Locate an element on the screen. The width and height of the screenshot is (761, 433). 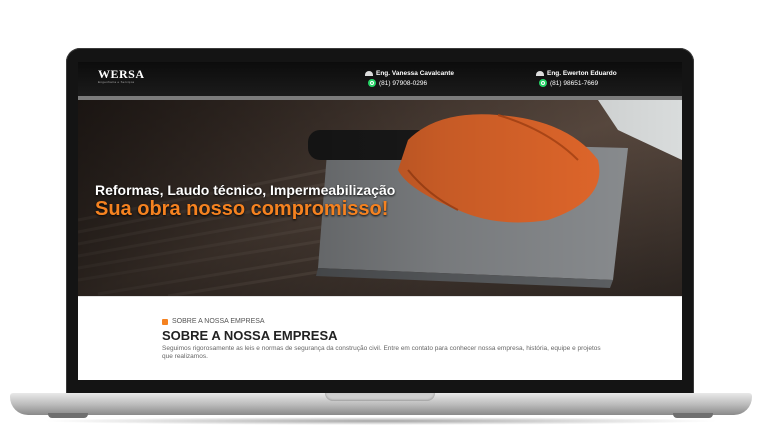
about-eyebrow: SOBRE A NOSSA EMPRESA is located at coordinates (213, 321).